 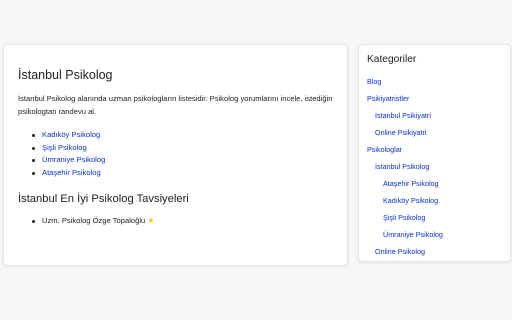 What do you see at coordinates (404, 217) in the screenshot?
I see `sidebar-item-sisli-psikolog: Şişli Psikolog` at bounding box center [404, 217].